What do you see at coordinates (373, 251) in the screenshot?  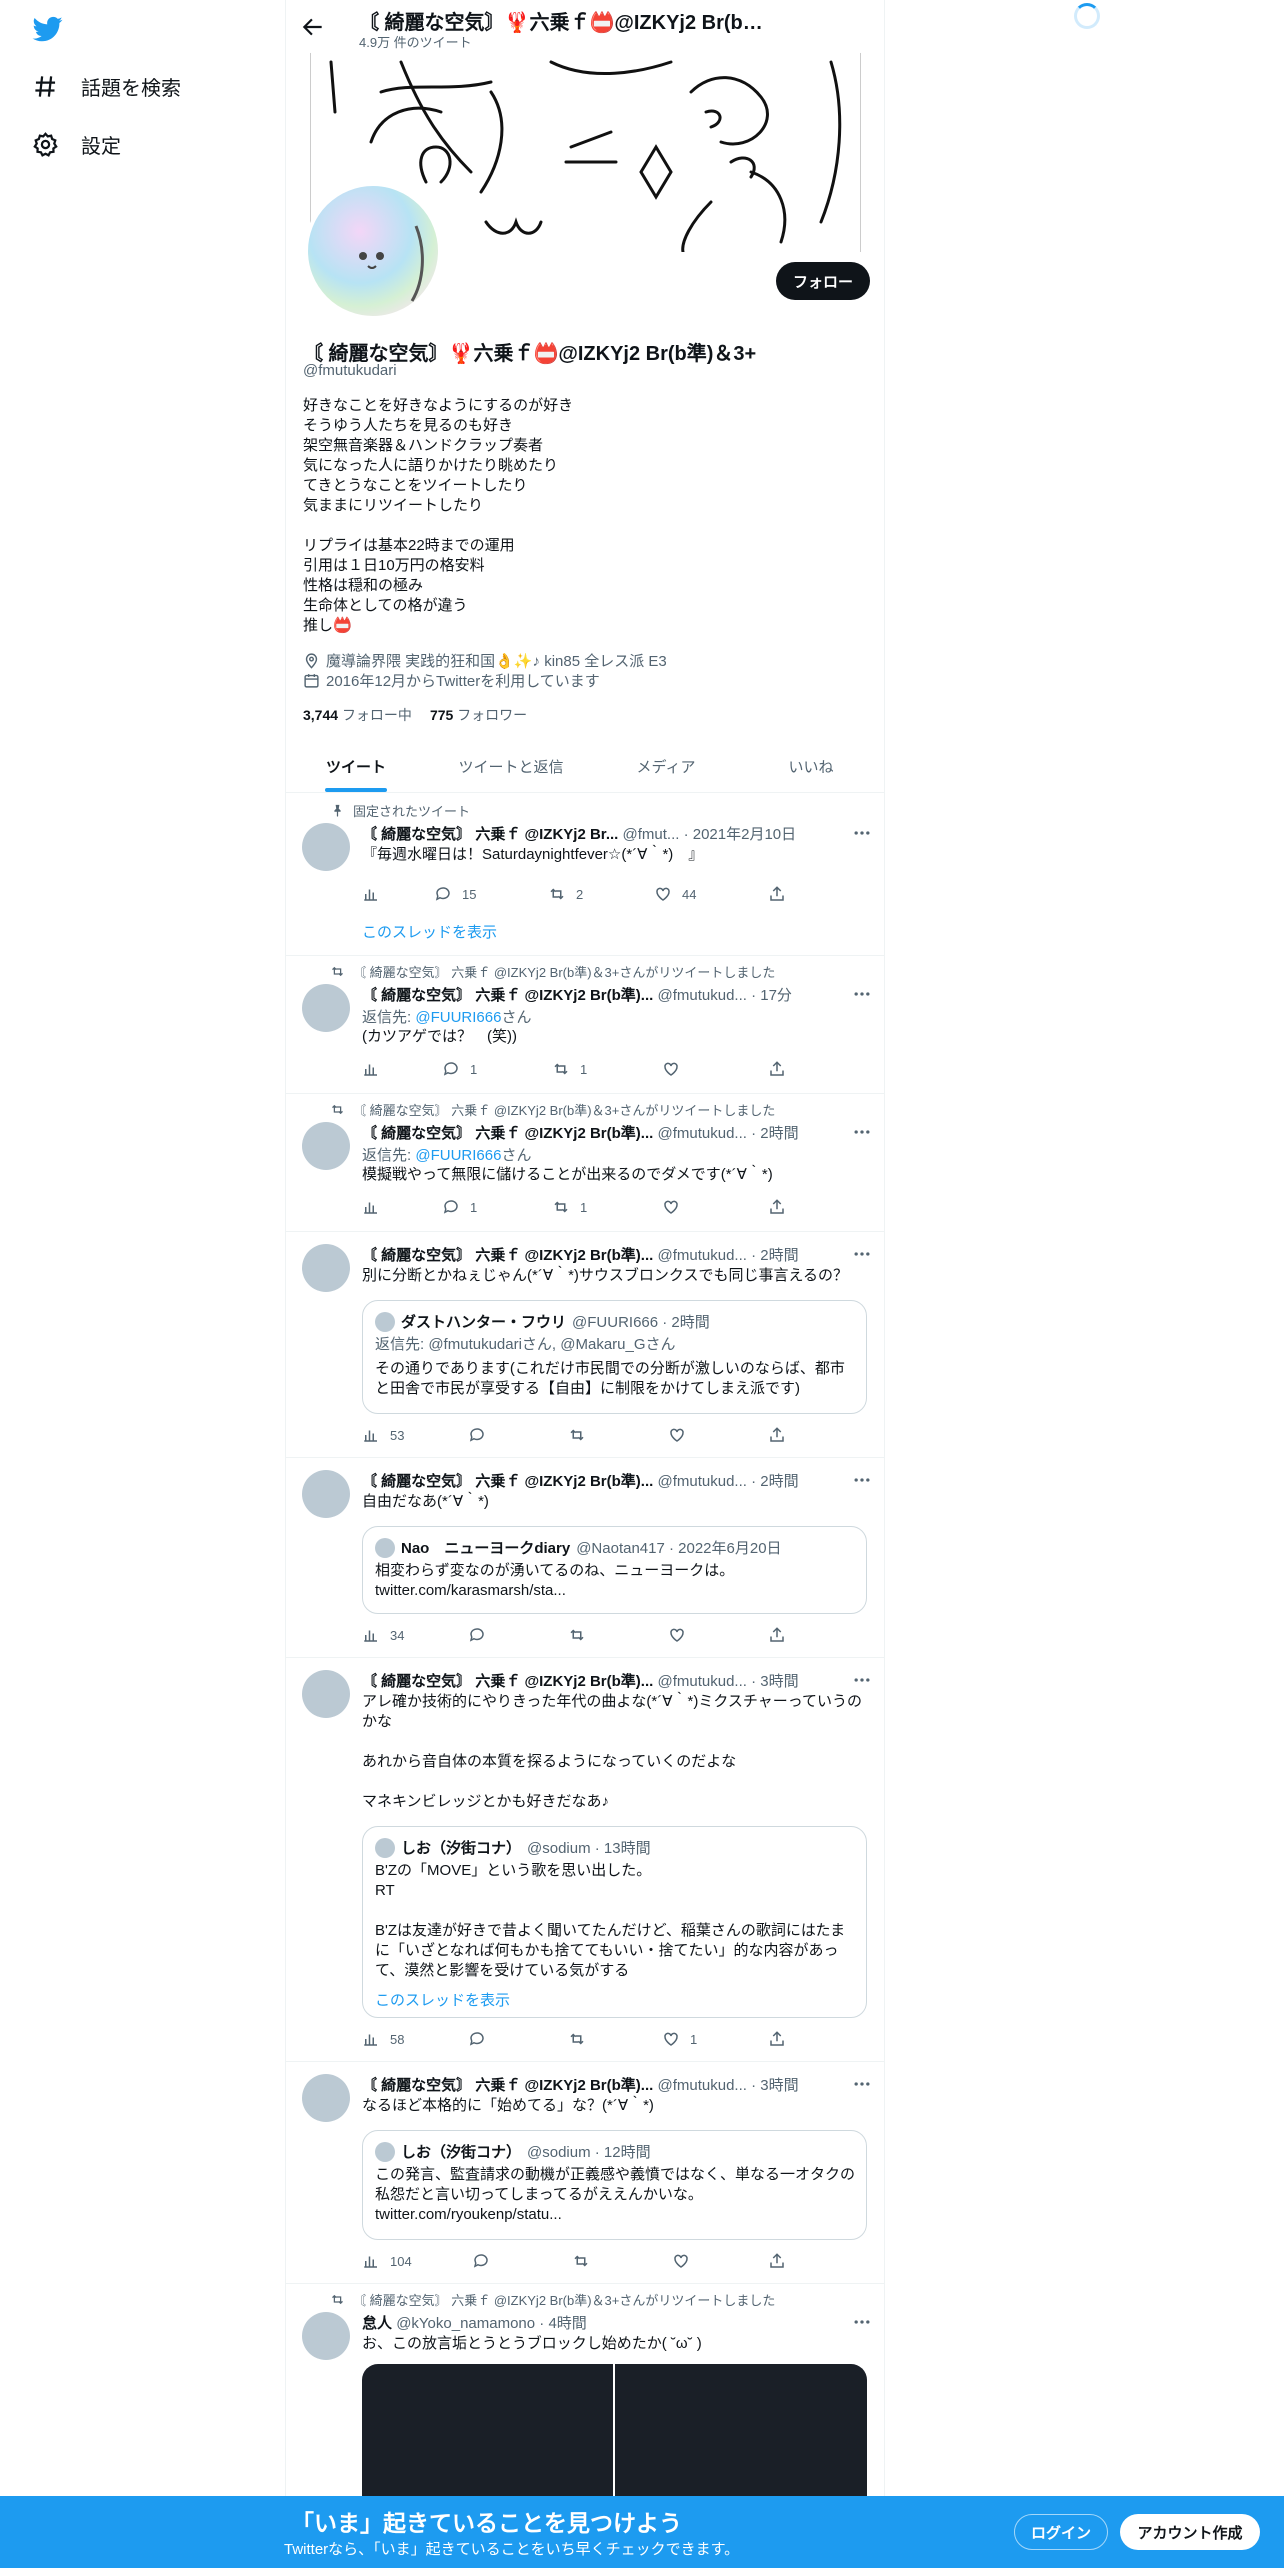 I see `profile-avatar` at bounding box center [373, 251].